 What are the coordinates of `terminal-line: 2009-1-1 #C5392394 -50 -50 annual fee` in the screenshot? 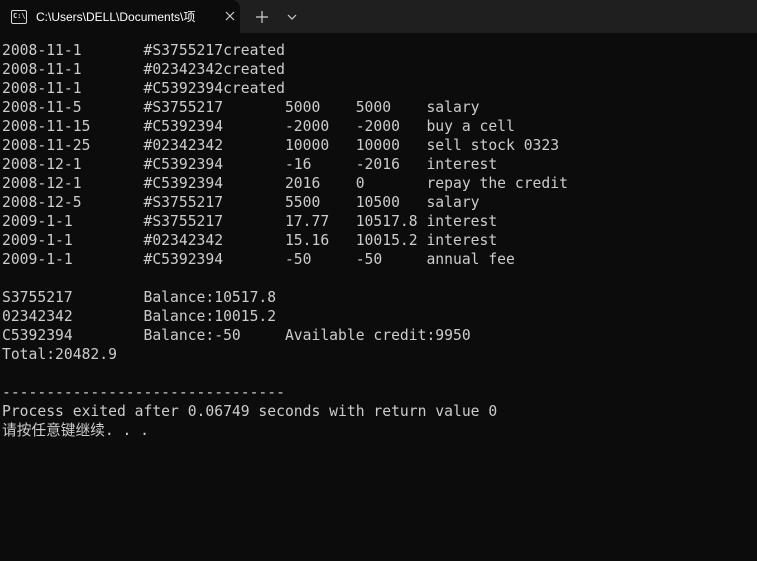 It's located at (258, 259).